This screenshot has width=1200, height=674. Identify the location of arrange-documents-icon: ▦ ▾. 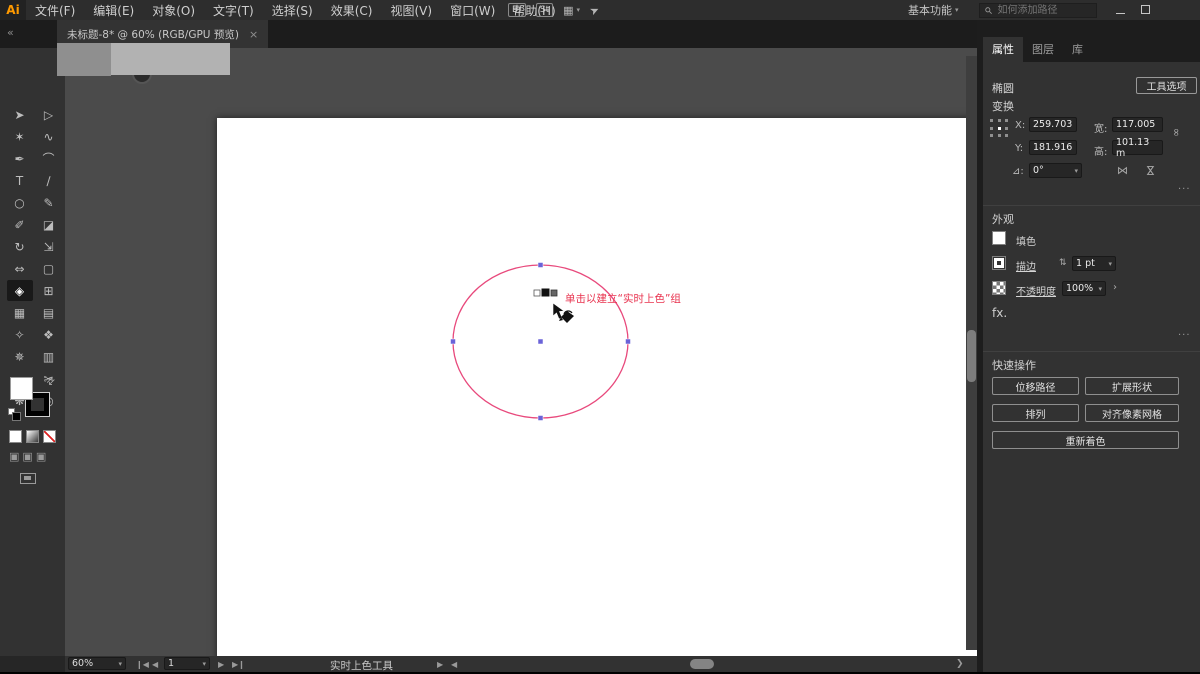
(571, 10).